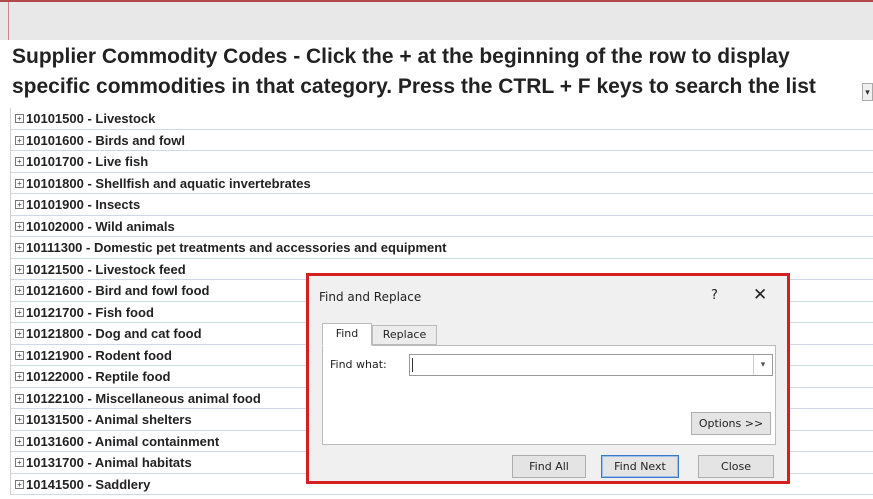 This screenshot has height=499, width=873. What do you see at coordinates (591, 365) in the screenshot?
I see `find-what-input: ▾` at bounding box center [591, 365].